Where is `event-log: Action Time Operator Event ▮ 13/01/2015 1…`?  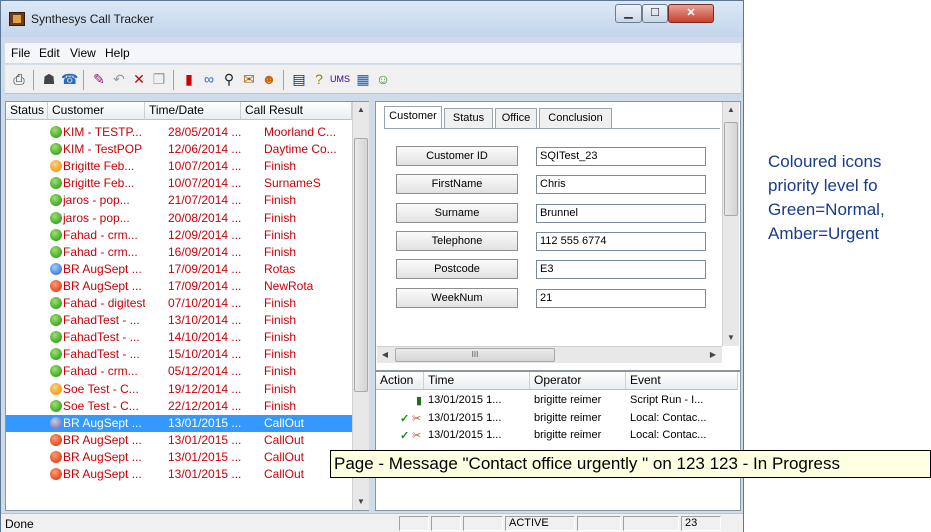
event-log: Action Time Operator Event ▮ 13/01/2015 1… is located at coordinates (558, 441).